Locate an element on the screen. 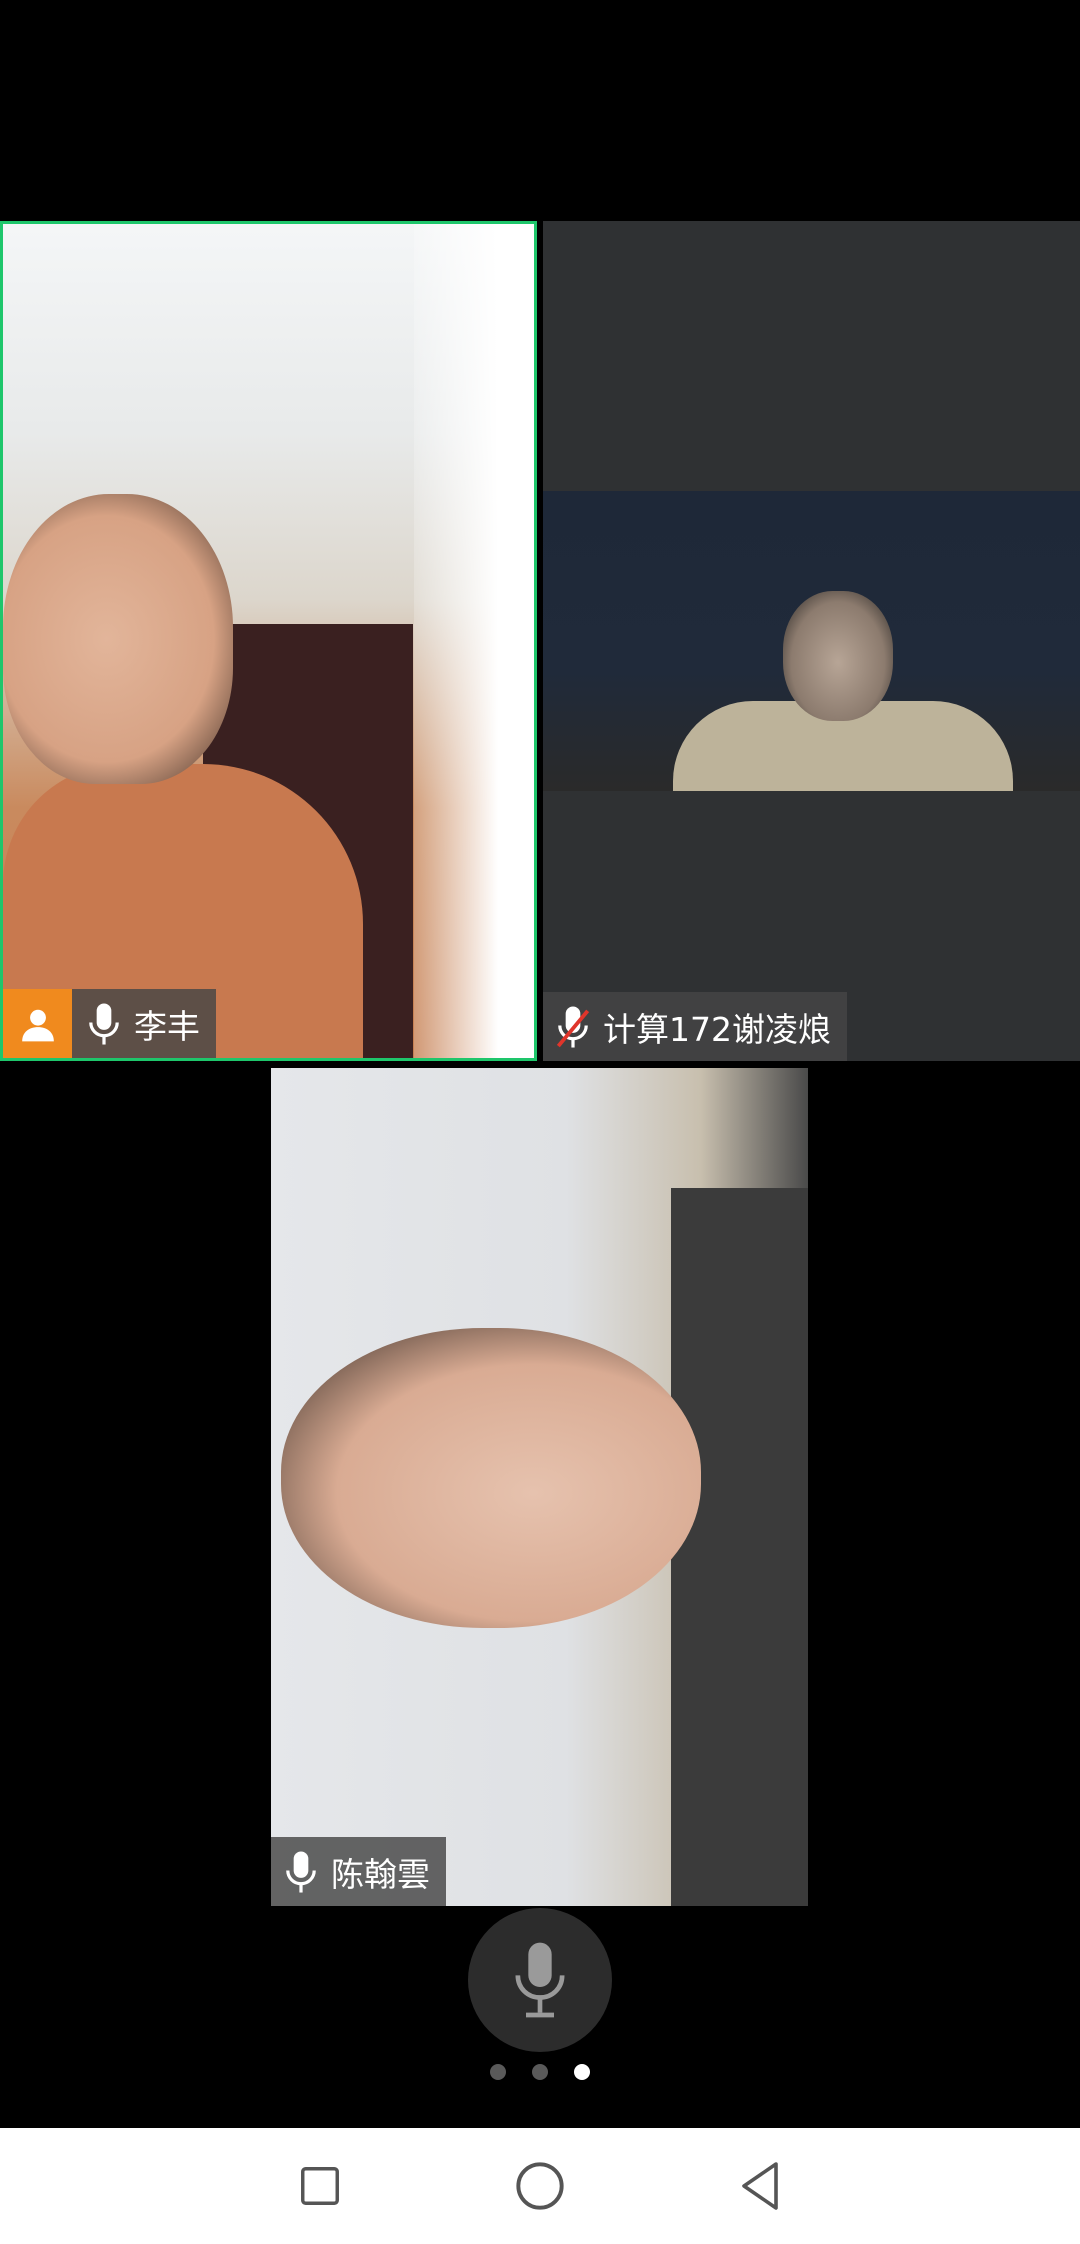 The height and width of the screenshot is (2244, 1080). back-button is located at coordinates (760, 2186).